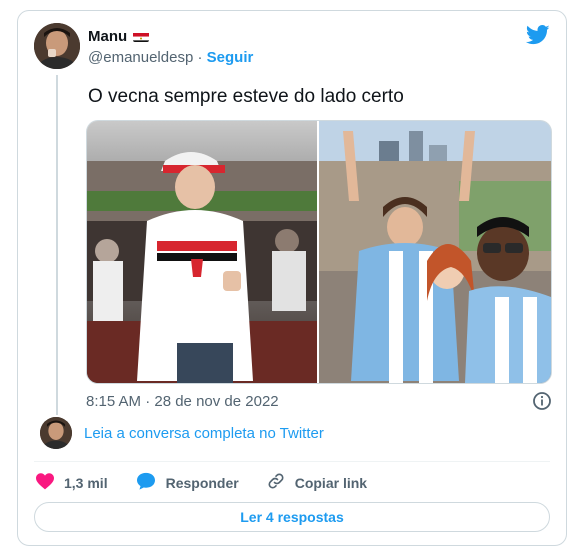  What do you see at coordinates (146, 482) in the screenshot?
I see `speech-bubble-icon` at bounding box center [146, 482].